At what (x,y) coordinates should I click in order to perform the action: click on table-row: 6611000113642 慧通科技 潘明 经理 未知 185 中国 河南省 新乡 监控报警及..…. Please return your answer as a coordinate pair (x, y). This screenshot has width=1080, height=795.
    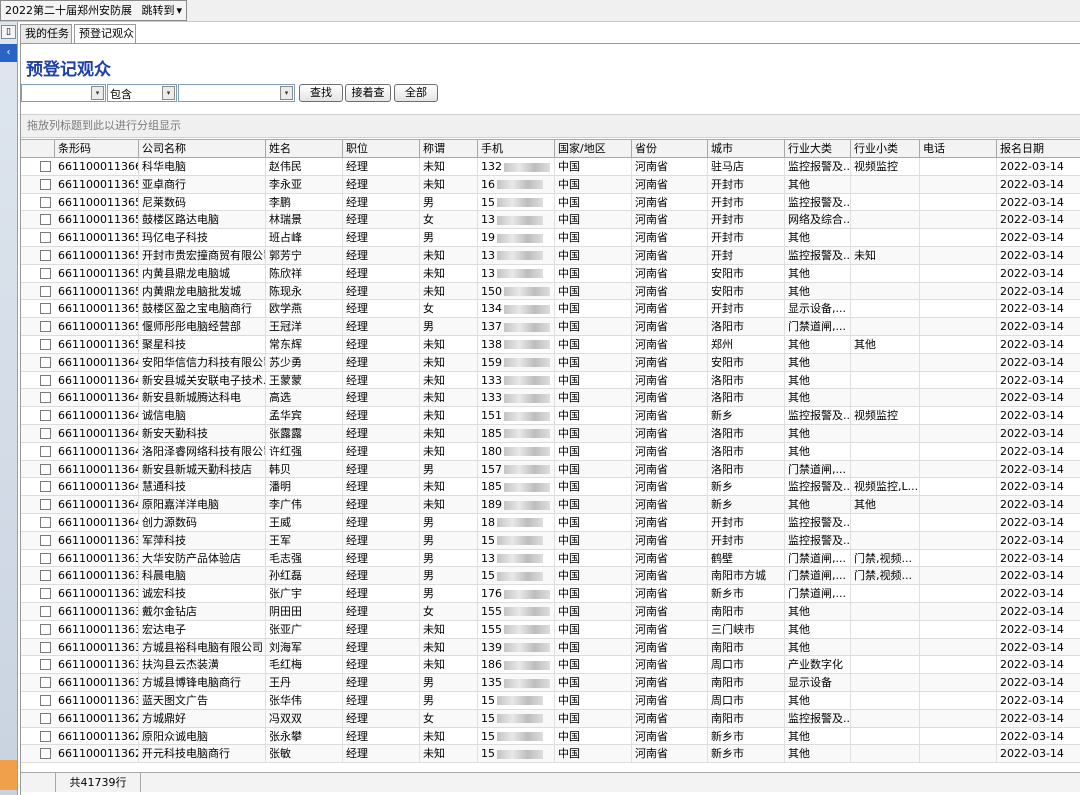
    Looking at the image, I should click on (550, 487).